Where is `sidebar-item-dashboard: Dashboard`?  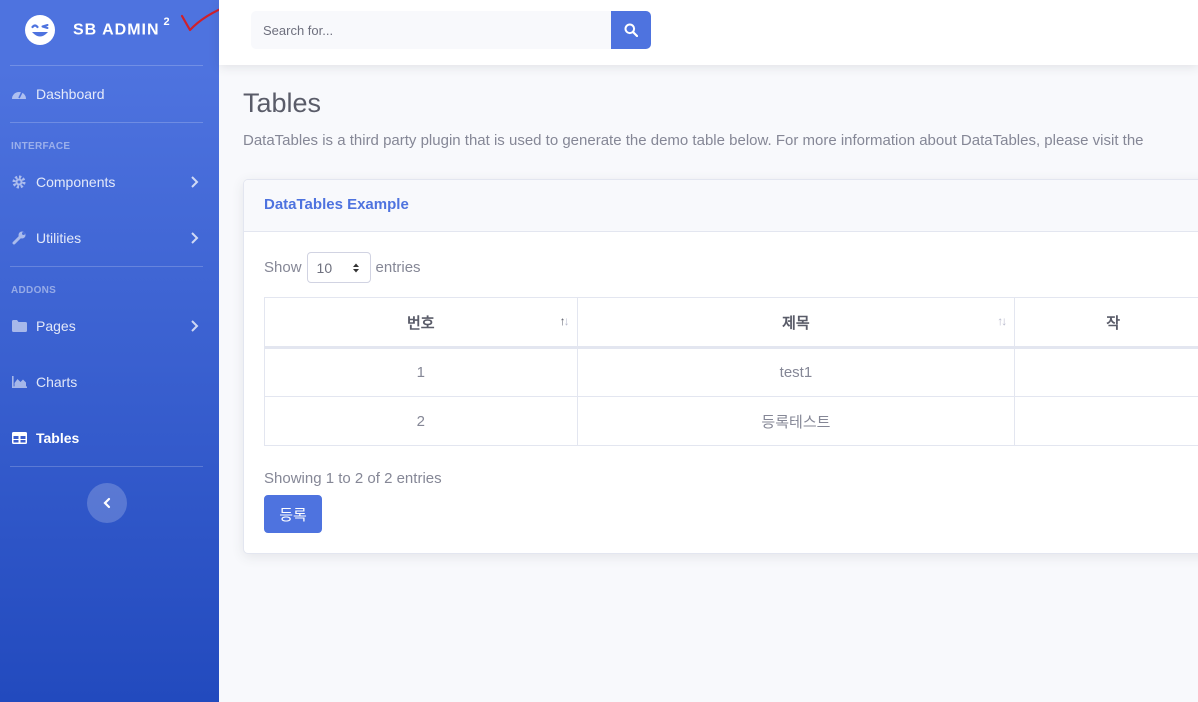
sidebar-item-dashboard: Dashboard is located at coordinates (109, 94).